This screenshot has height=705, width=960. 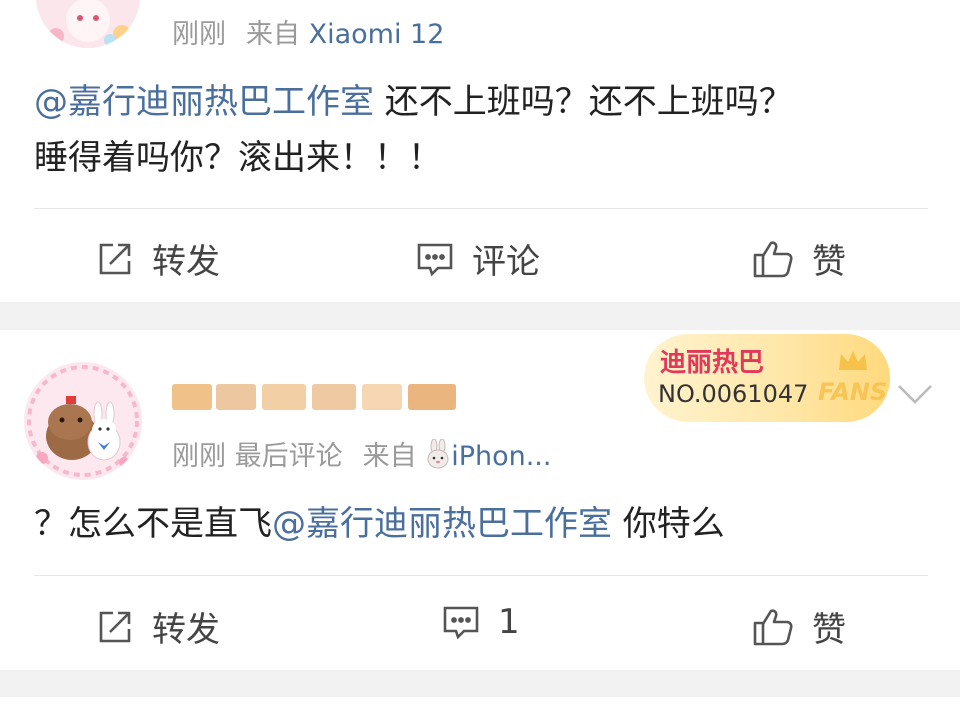 What do you see at coordinates (712, 363) in the screenshot?
I see `badge-name: 迪丽热巴` at bounding box center [712, 363].